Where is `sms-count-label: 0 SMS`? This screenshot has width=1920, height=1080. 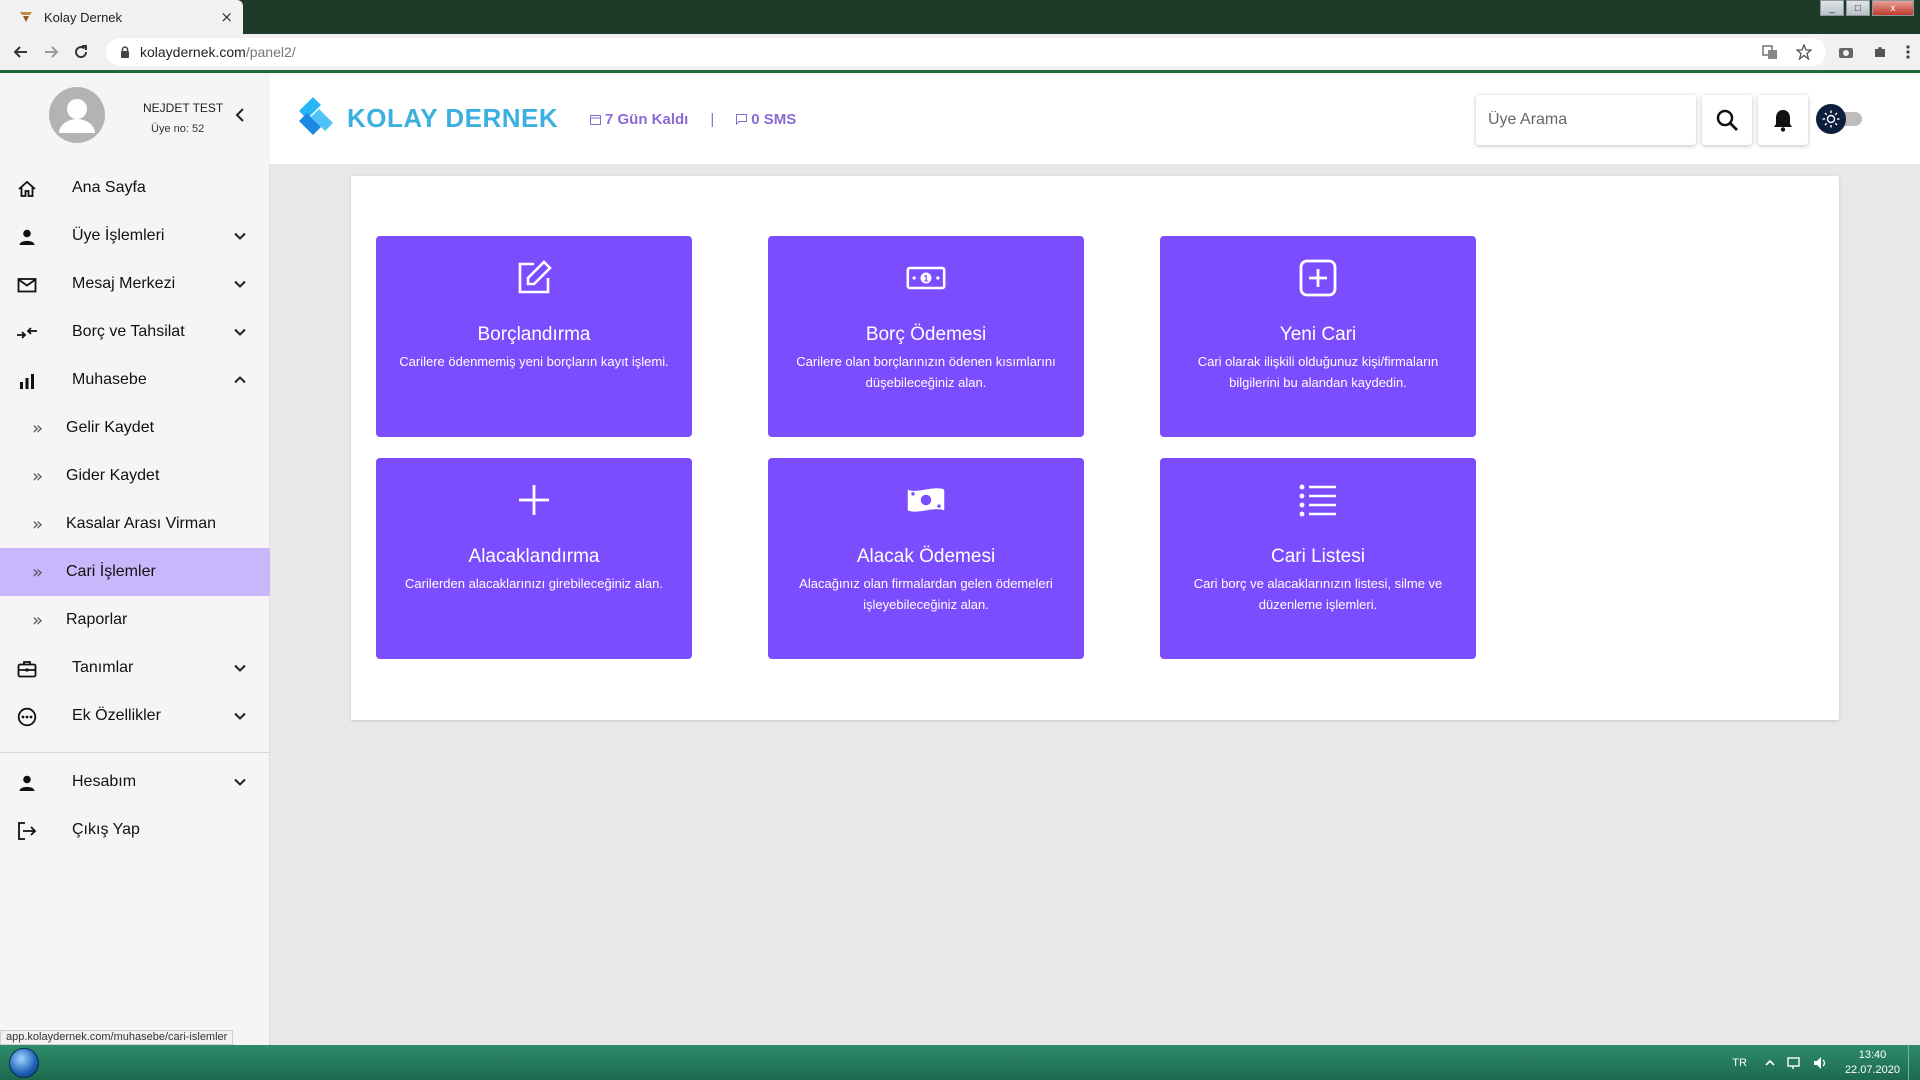 sms-count-label: 0 SMS is located at coordinates (774, 119).